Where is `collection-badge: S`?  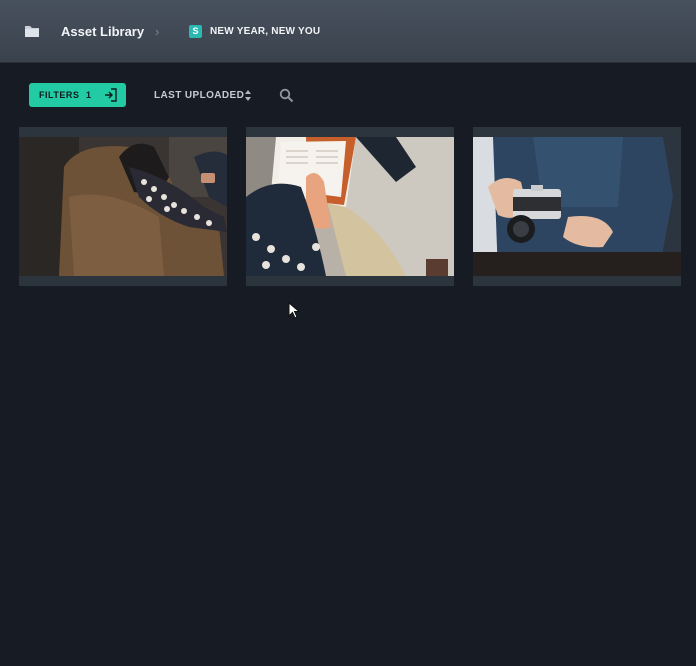 collection-badge: S is located at coordinates (195, 31).